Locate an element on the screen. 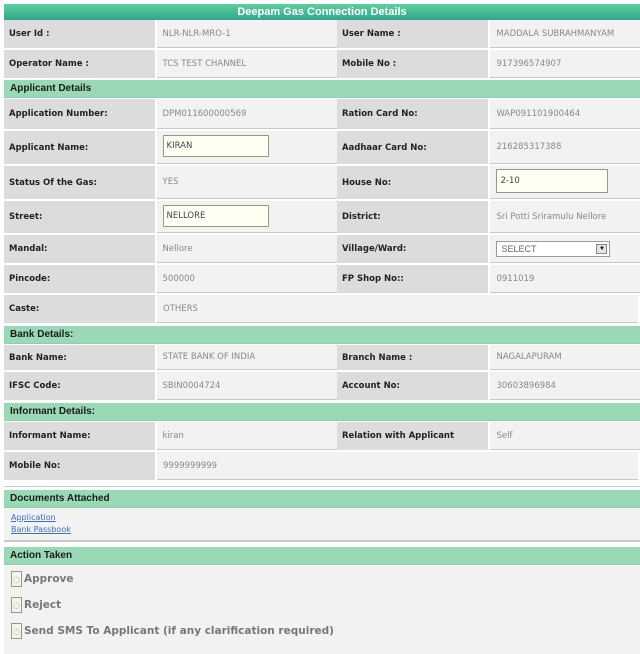  ifsc-label: IFSC Code: is located at coordinates (79, 386).